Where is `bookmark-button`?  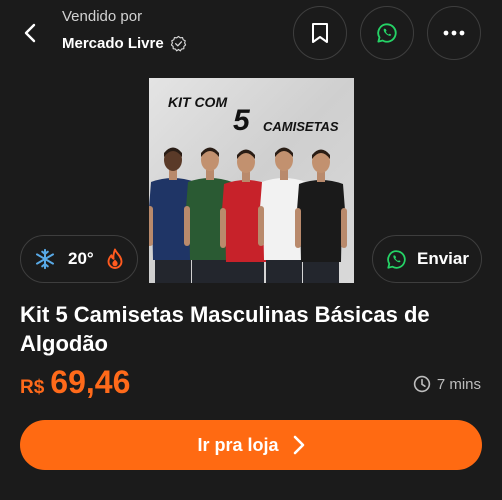 bookmark-button is located at coordinates (320, 33).